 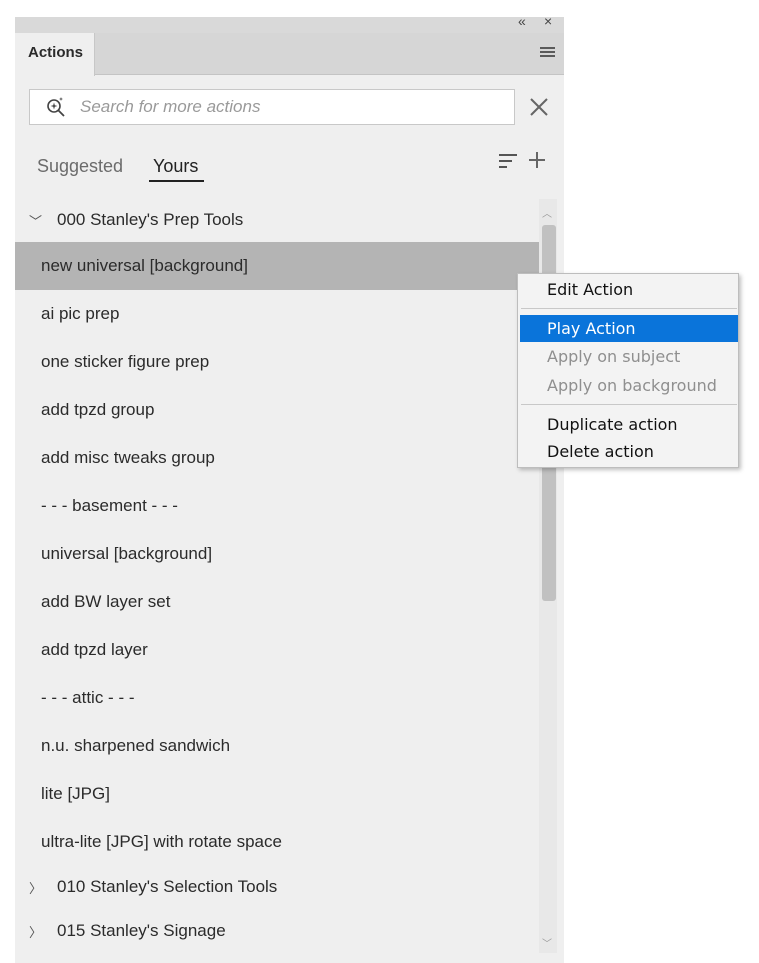 I want to click on action-set-selection-tools: 〉 010 Stanley's Selection Tools, so click(x=277, y=887).